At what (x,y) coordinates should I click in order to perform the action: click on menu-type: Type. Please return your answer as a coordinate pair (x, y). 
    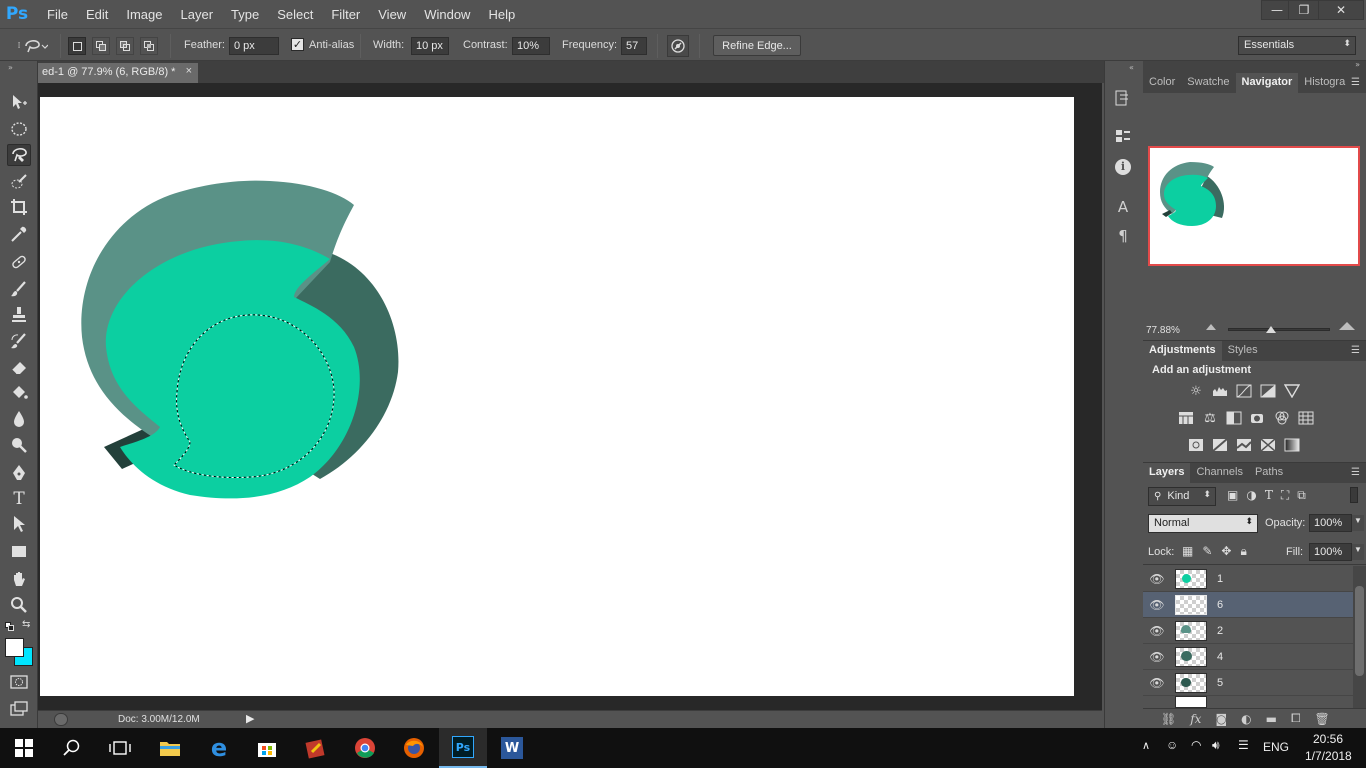
    Looking at the image, I should click on (245, 14).